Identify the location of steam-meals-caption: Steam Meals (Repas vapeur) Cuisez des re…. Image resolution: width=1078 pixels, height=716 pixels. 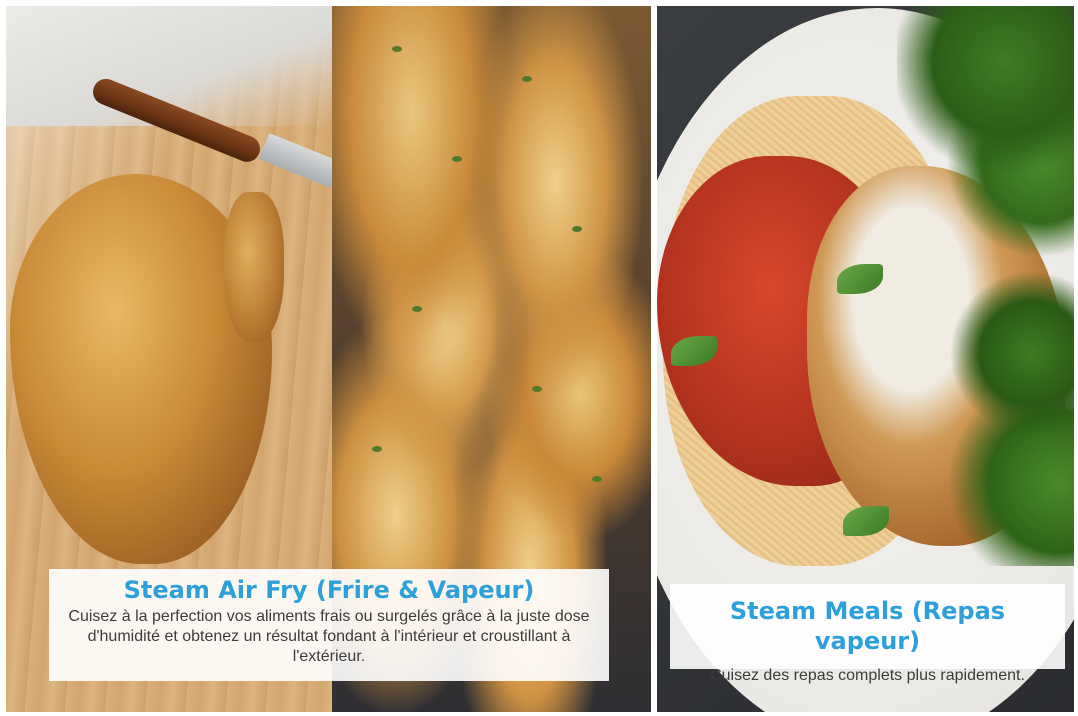
(867, 634).